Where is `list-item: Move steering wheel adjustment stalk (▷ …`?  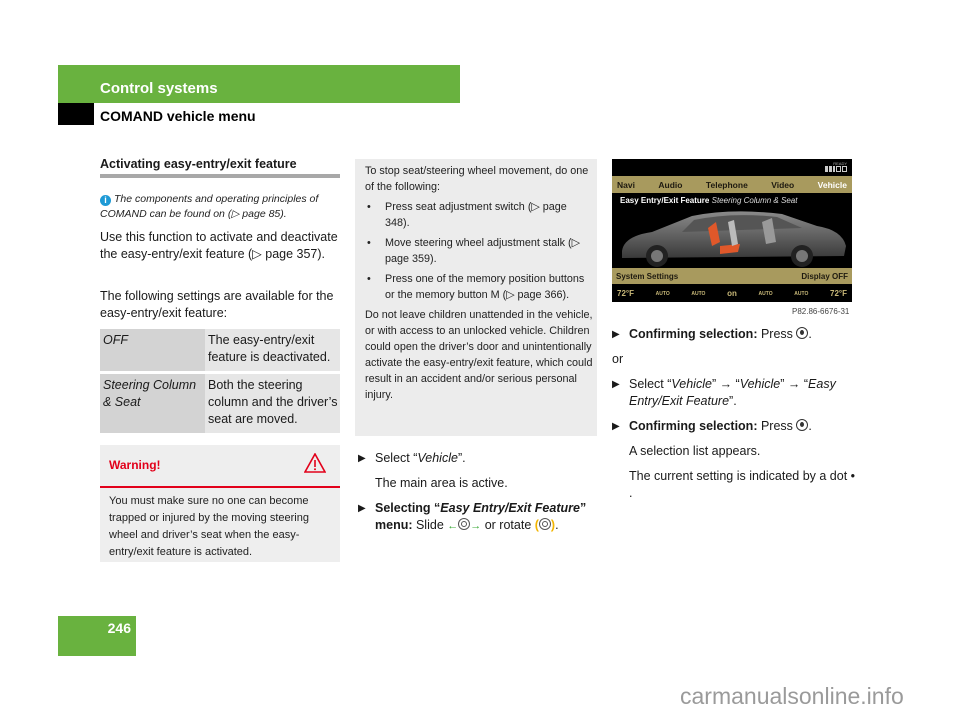
list-item: Move steering wheel adjustment stalk (▷ … is located at coordinates (479, 251).